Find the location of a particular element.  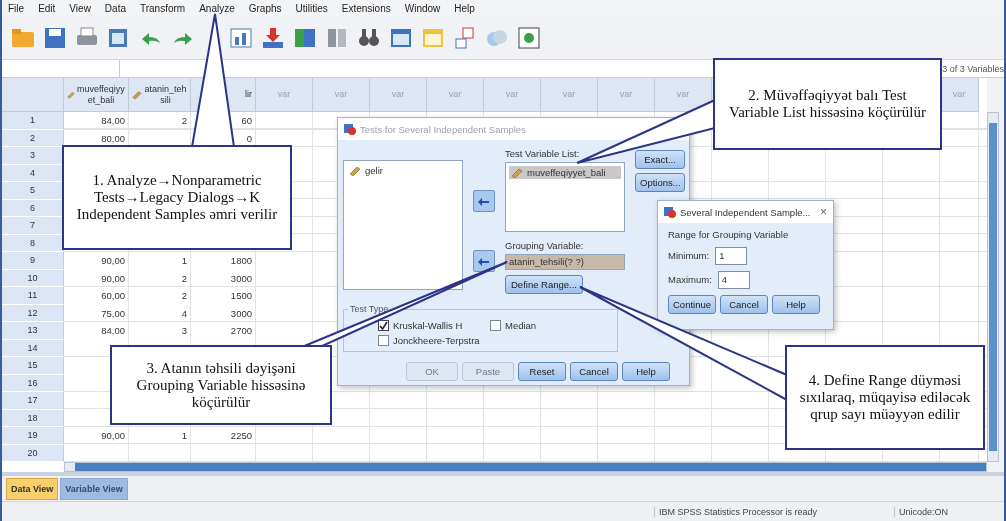

table-cell-text: 3 is located at coordinates (184, 331).